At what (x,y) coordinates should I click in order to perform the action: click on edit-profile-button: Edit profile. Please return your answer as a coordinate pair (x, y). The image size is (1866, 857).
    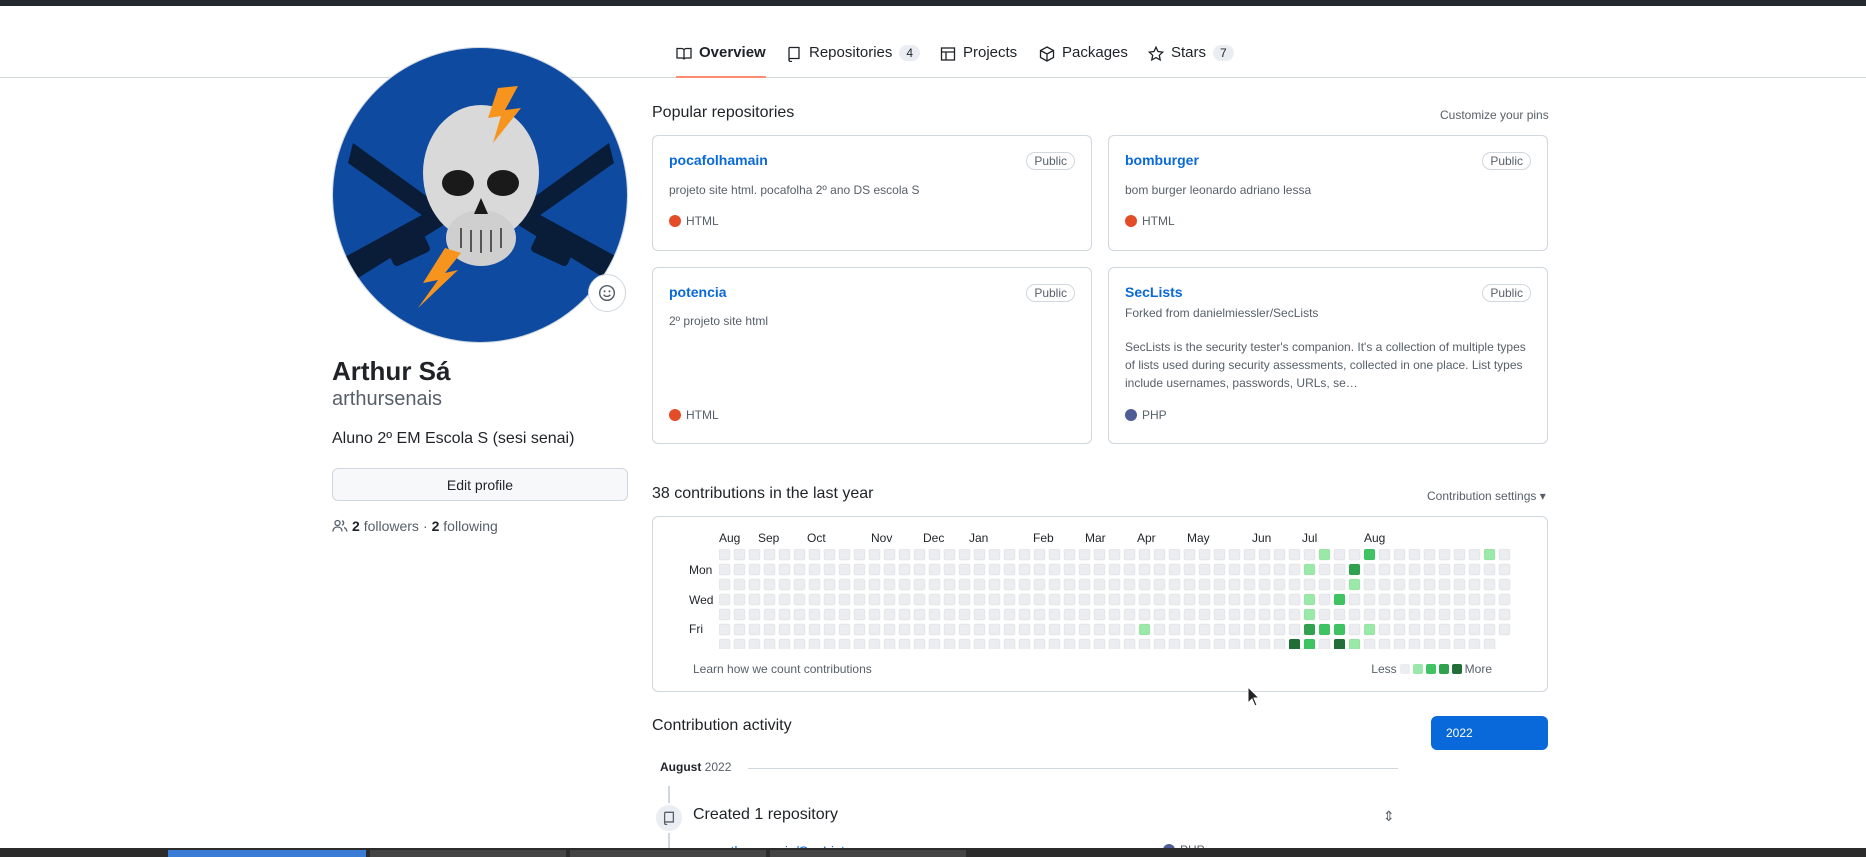
    Looking at the image, I should click on (480, 484).